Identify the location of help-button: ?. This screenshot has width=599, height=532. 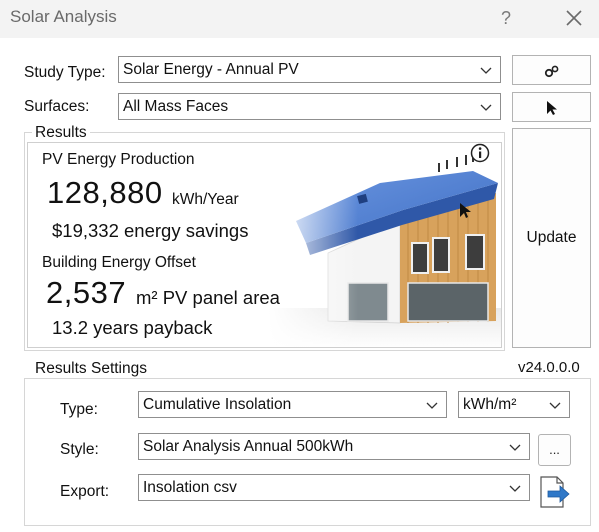
(506, 18).